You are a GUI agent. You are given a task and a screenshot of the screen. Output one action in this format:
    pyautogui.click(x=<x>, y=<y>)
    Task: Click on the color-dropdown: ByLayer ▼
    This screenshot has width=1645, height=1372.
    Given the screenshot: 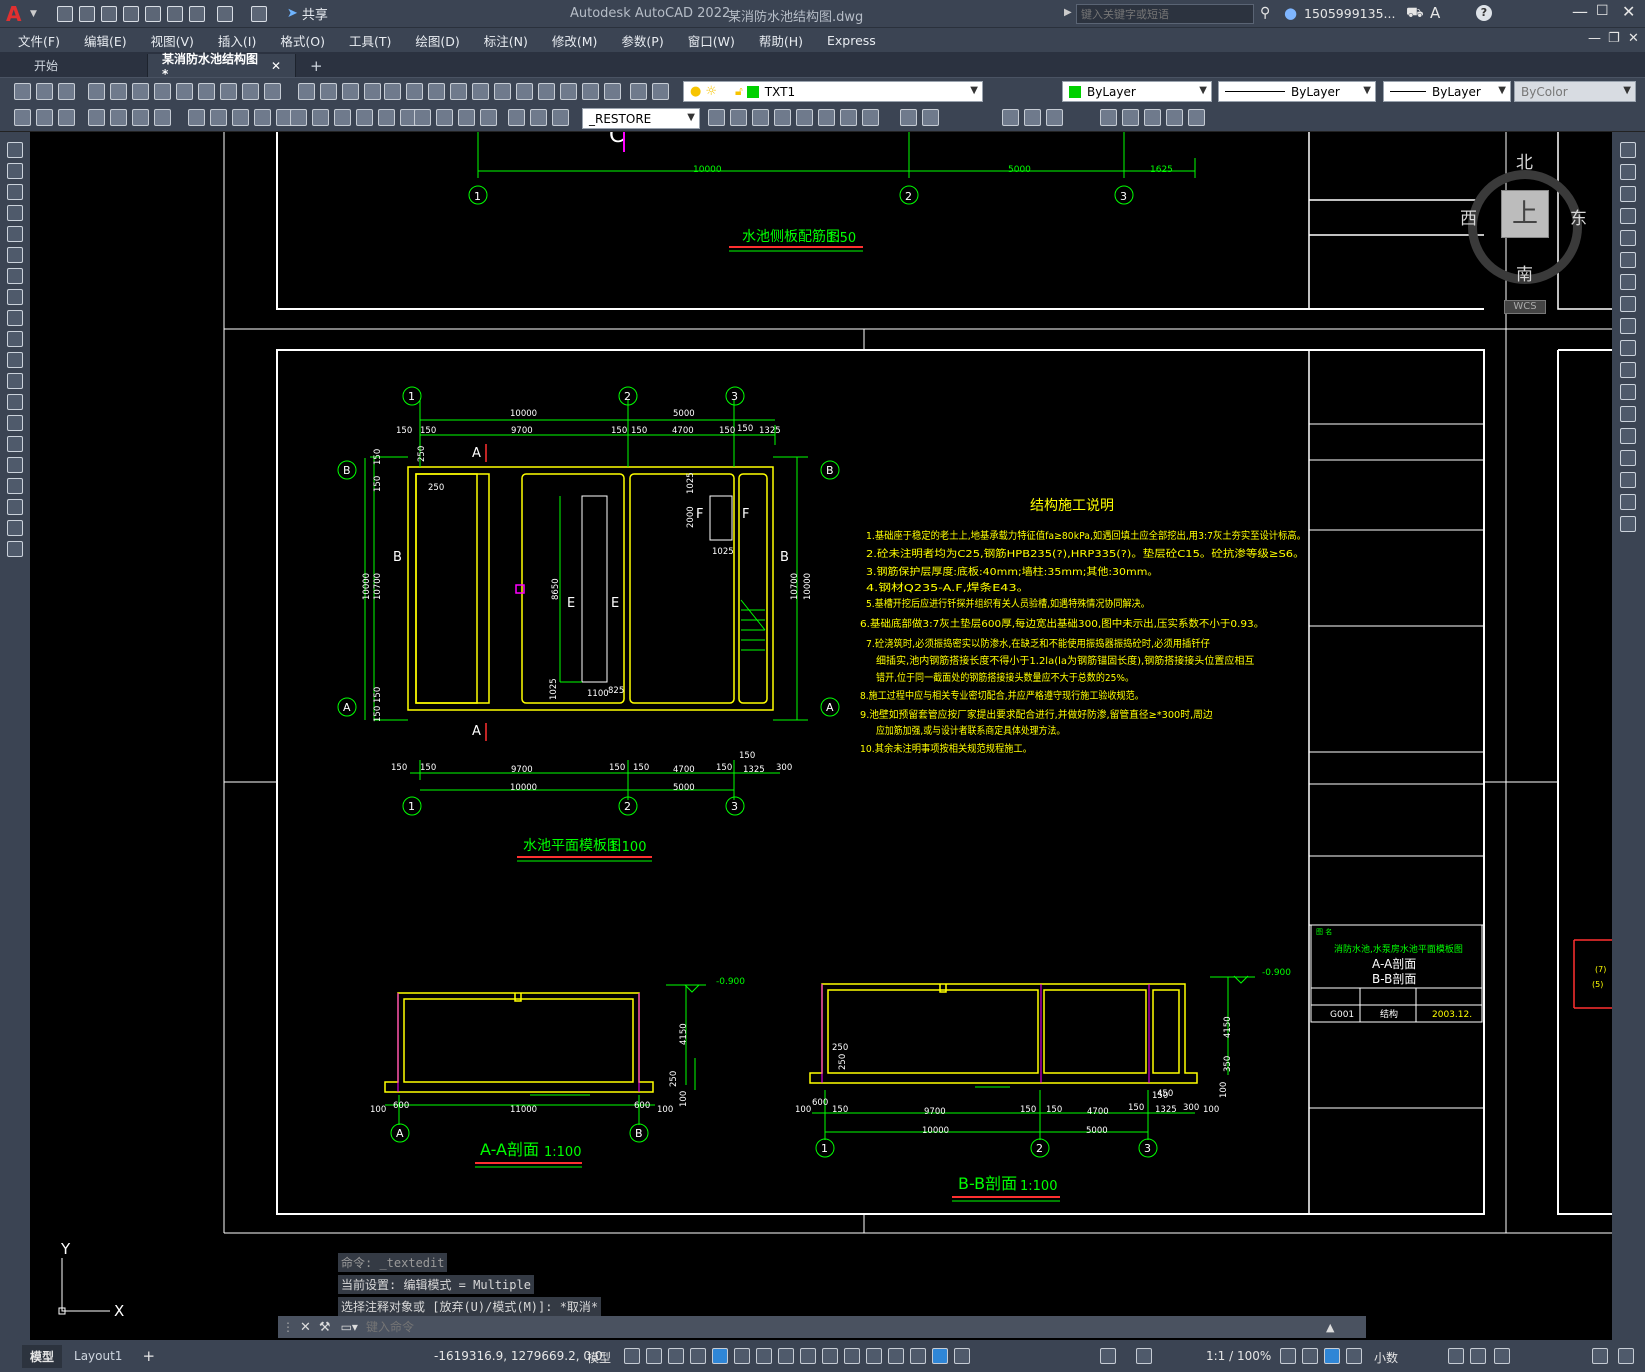 What is the action you would take?
    pyautogui.click(x=1137, y=91)
    